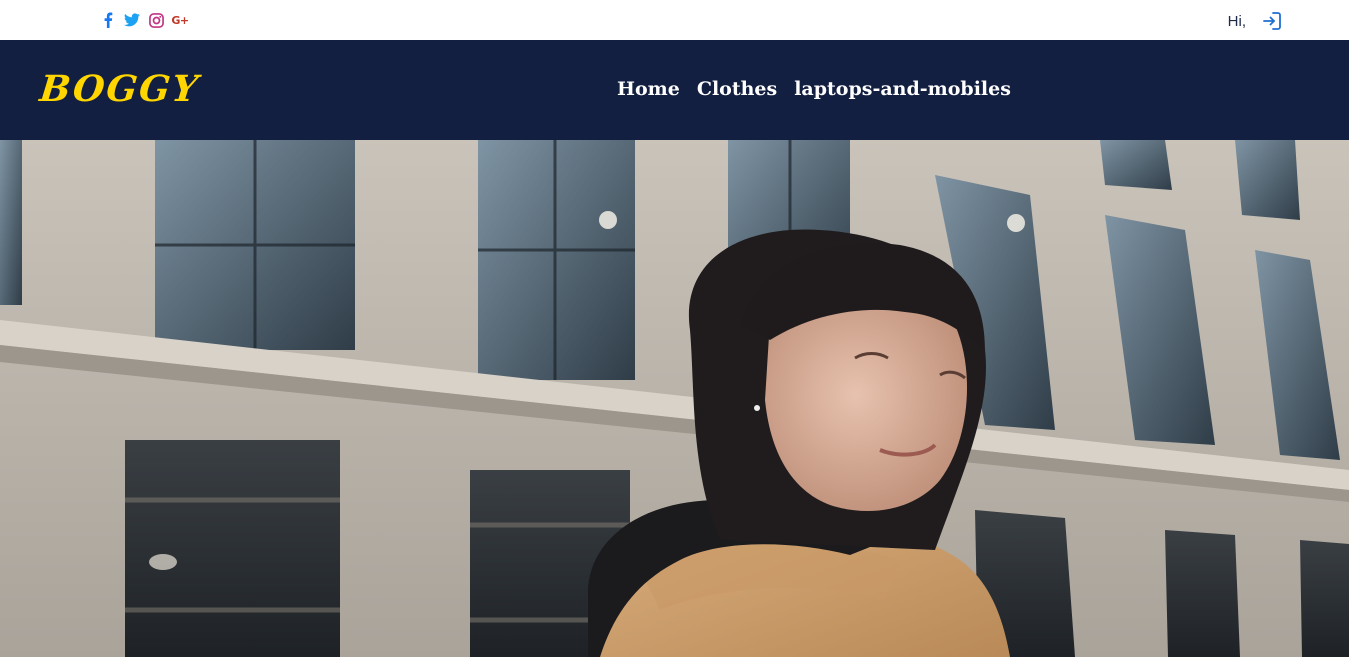 The image size is (1349, 657). What do you see at coordinates (156, 20) in the screenshot?
I see `instagram-icon` at bounding box center [156, 20].